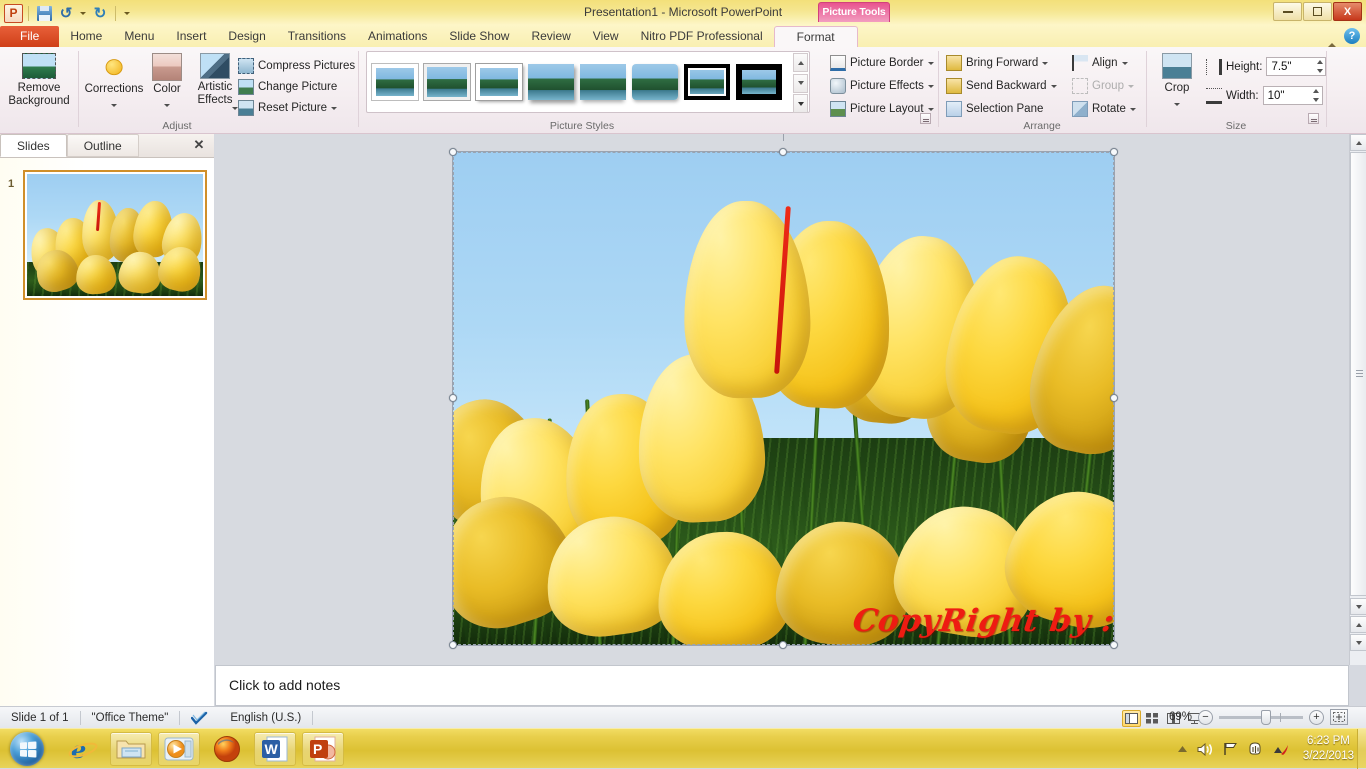  Describe the element at coordinates (1361, 749) in the screenshot. I see `show-desktop-button` at that location.